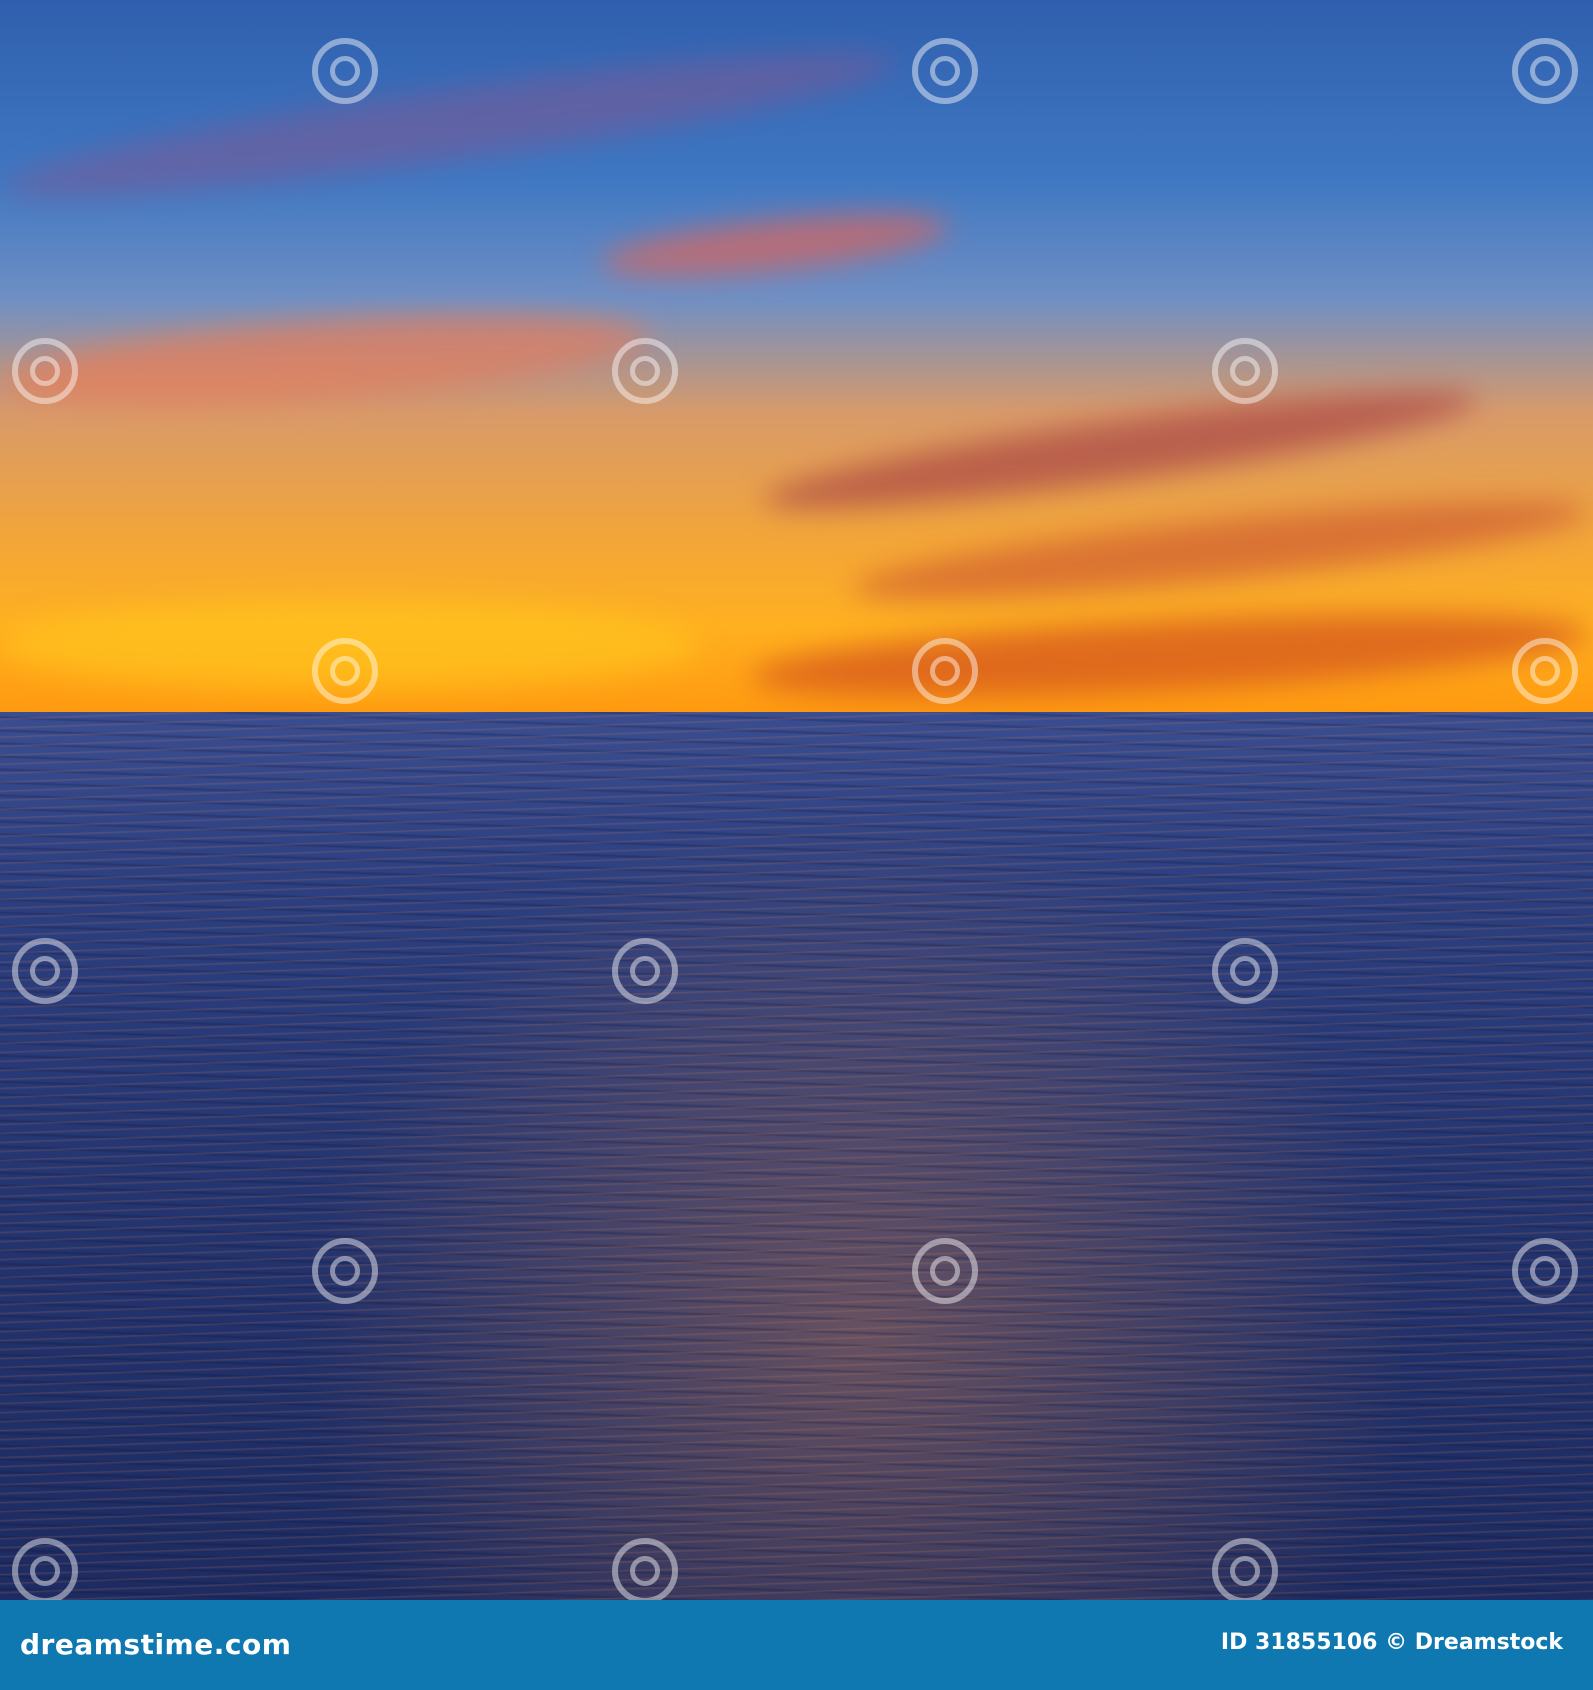  What do you see at coordinates (796, 1645) in the screenshot?
I see `footer-bar: dreamstime.com ID 31855106 © Dreamstock` at bounding box center [796, 1645].